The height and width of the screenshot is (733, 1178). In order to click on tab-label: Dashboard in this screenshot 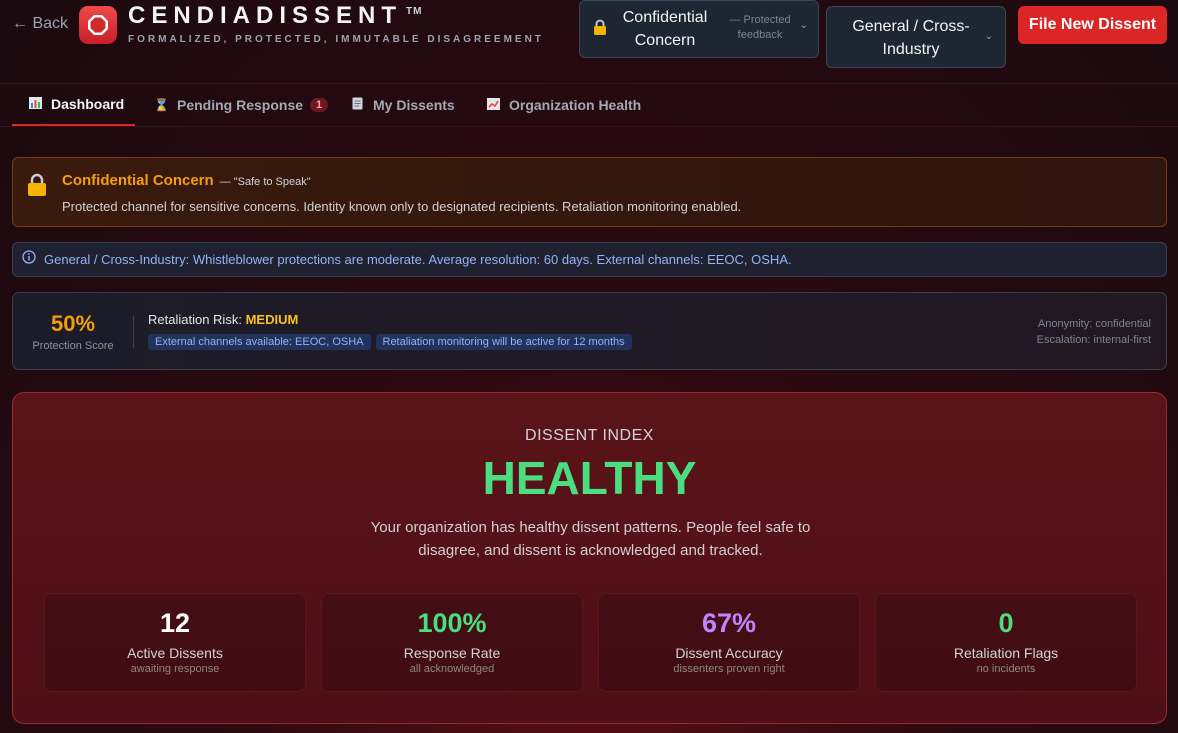, I will do `click(88, 104)`.